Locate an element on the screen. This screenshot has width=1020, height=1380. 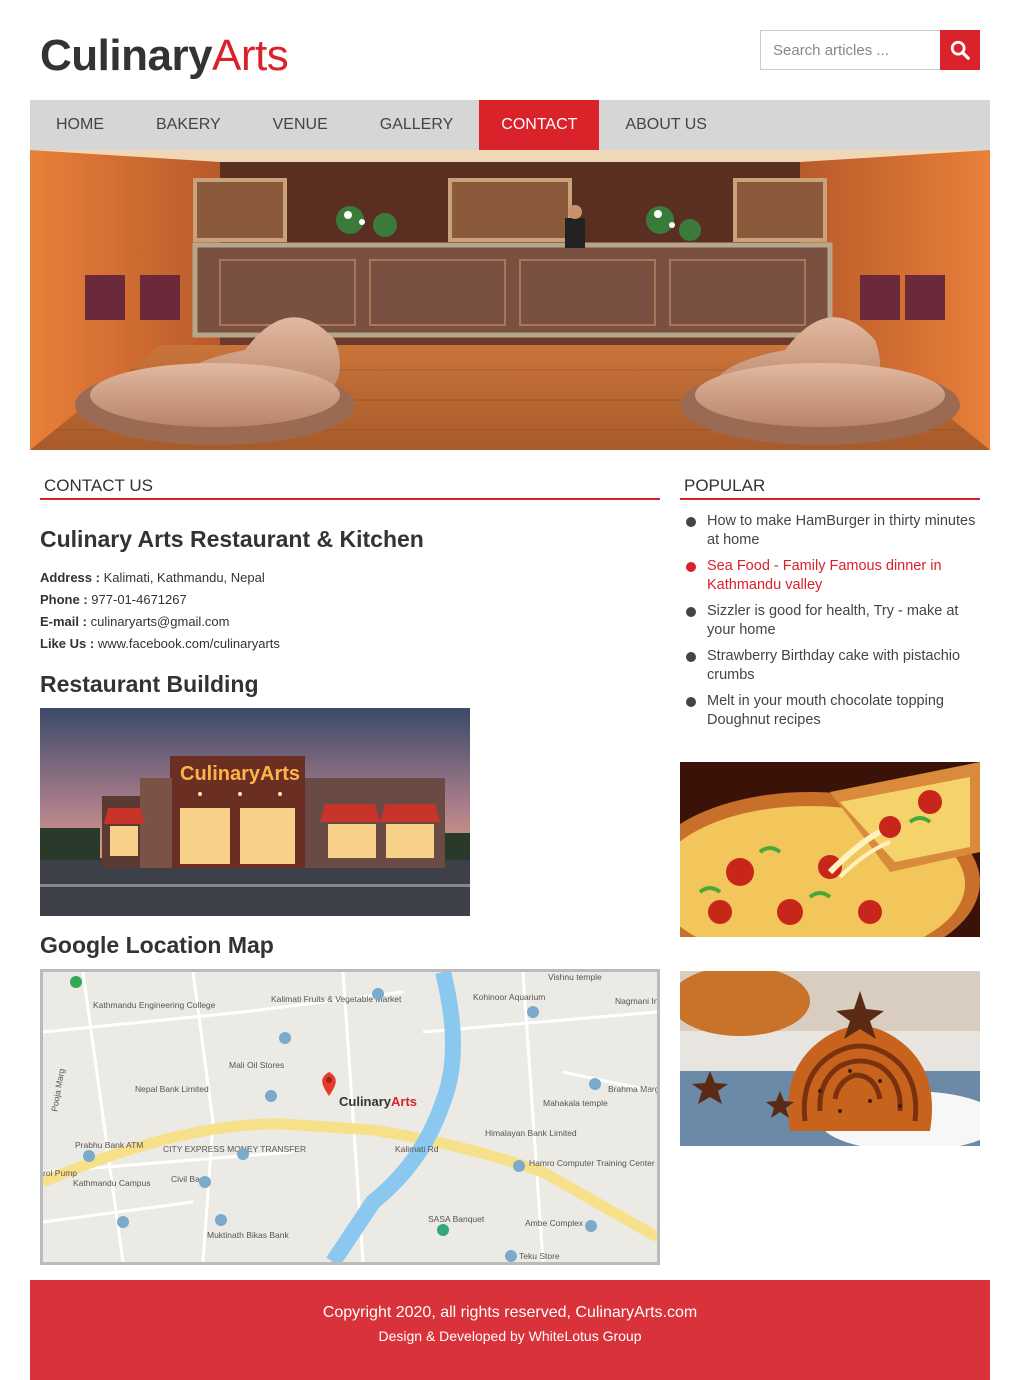
phone-value: 977-01-4671267 is located at coordinates (139, 599).